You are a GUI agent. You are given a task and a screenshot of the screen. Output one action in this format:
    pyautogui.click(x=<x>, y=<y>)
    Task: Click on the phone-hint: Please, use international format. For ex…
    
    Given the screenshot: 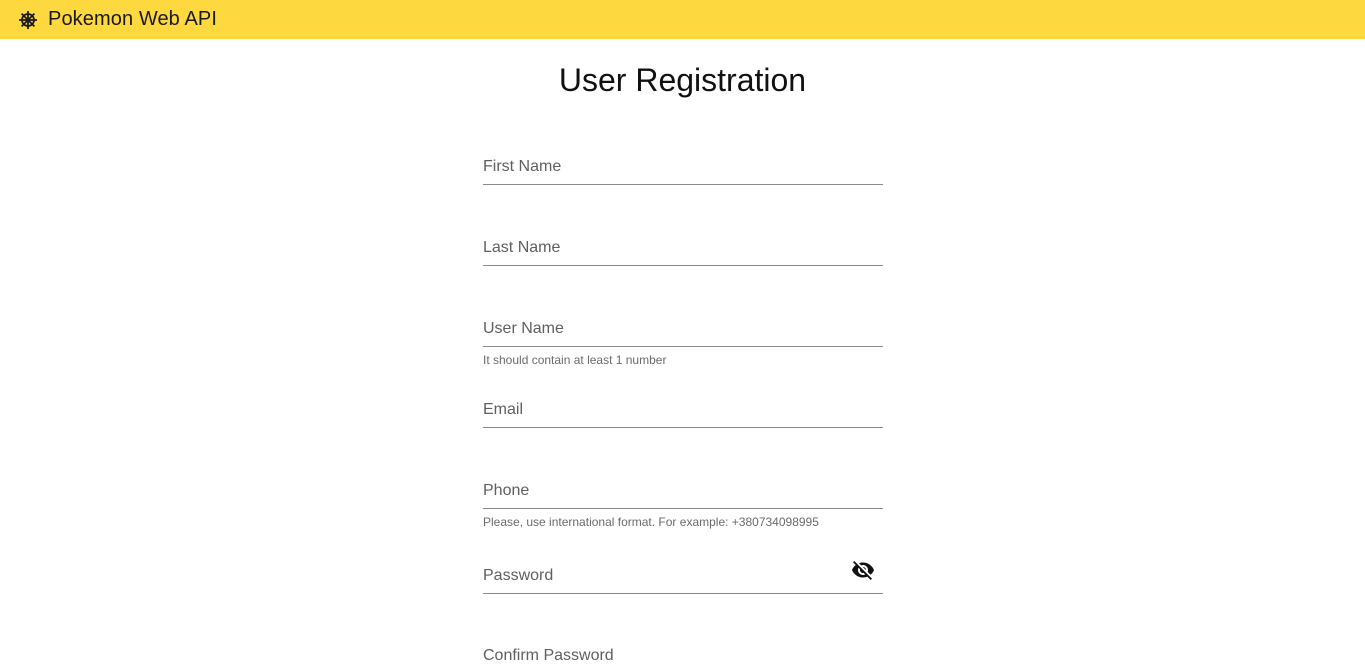 What is the action you would take?
    pyautogui.click(x=651, y=522)
    